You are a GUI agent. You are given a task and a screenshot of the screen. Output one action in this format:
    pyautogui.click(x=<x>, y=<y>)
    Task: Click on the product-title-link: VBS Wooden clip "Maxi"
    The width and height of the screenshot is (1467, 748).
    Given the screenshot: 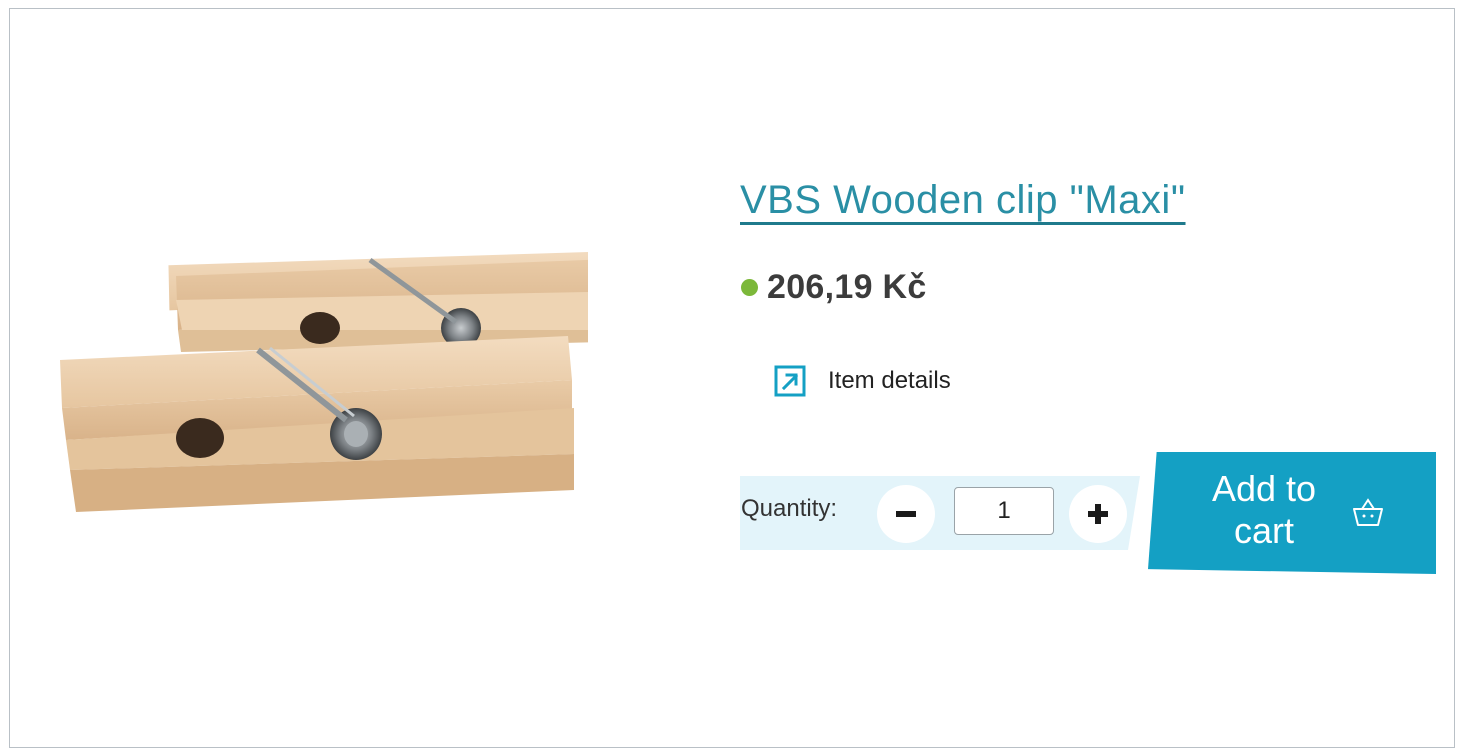 What is the action you would take?
    pyautogui.click(x=963, y=200)
    